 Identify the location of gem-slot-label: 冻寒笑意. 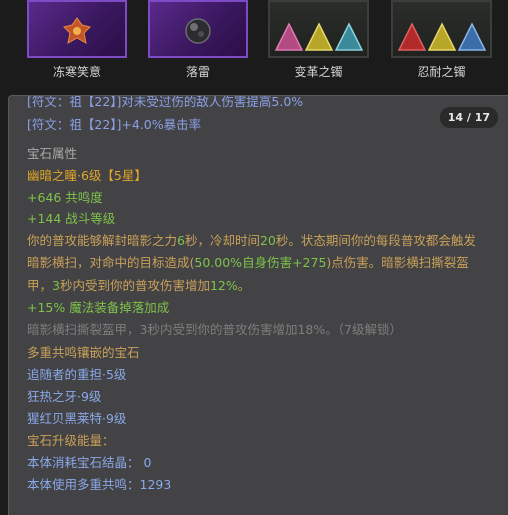
(76, 72).